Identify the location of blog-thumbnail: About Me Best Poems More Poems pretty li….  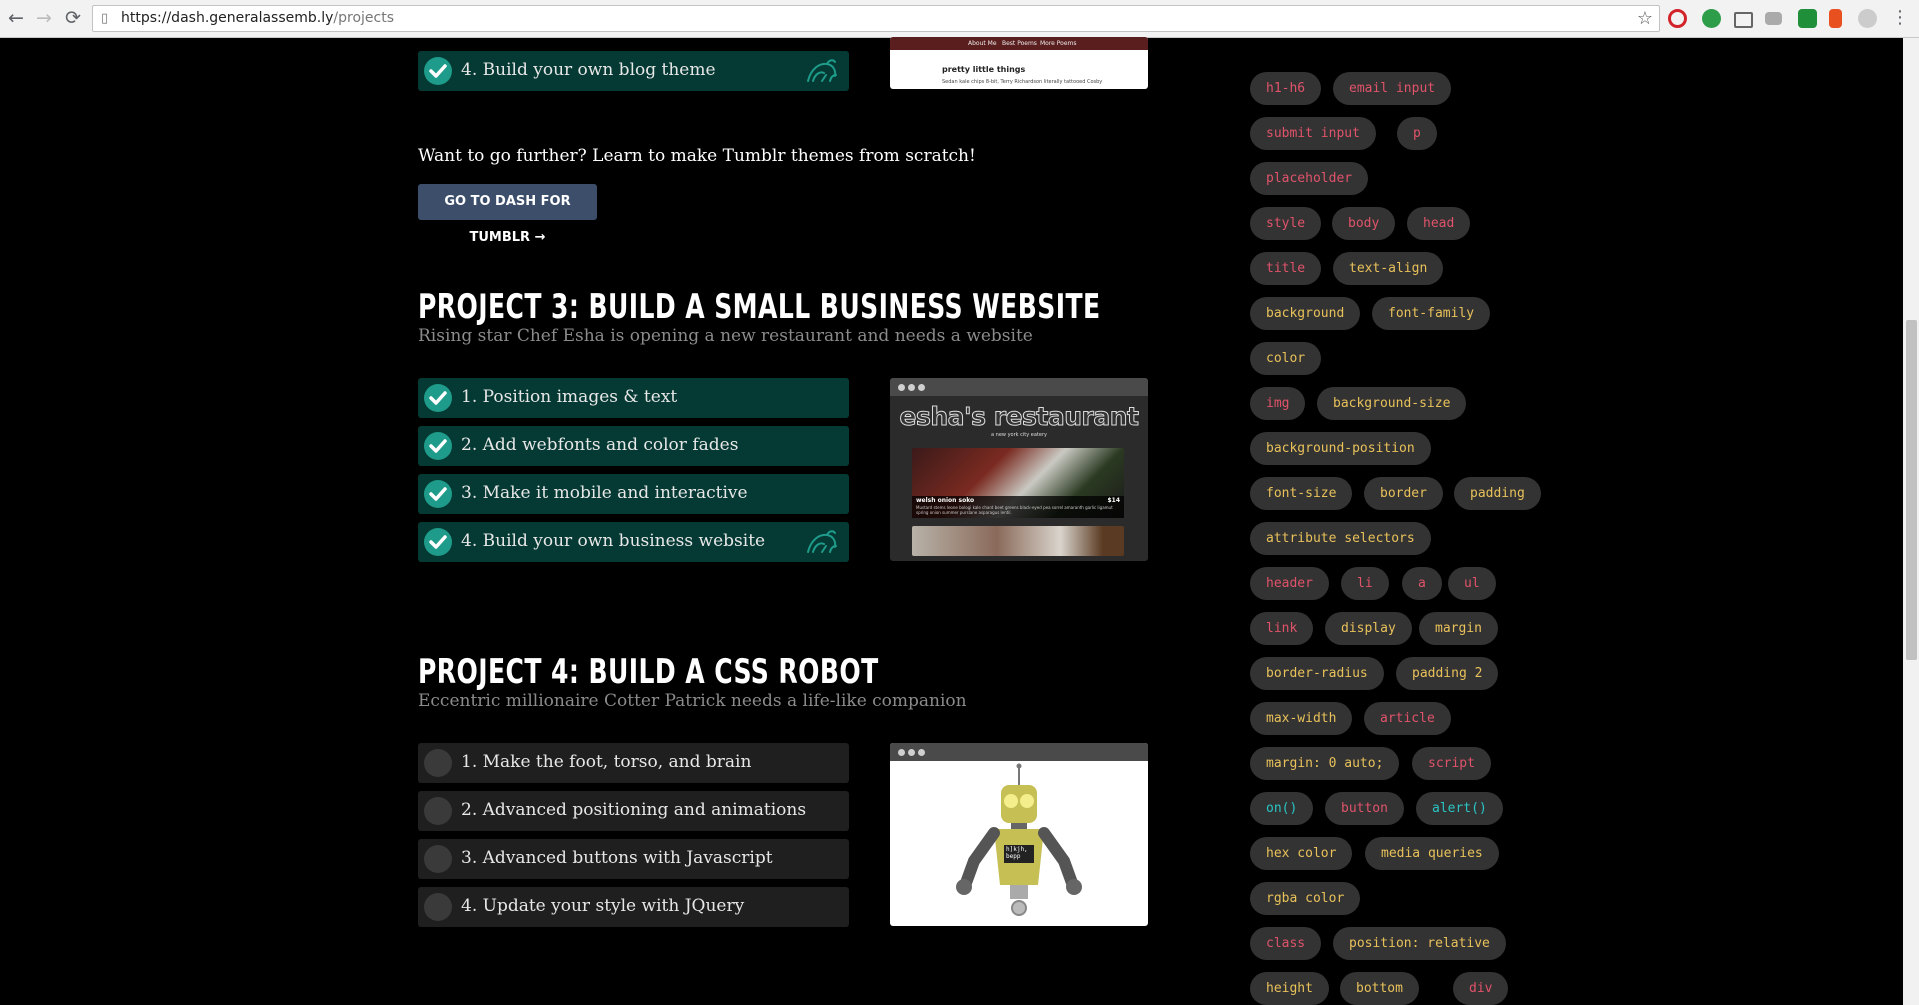
(1019, 63).